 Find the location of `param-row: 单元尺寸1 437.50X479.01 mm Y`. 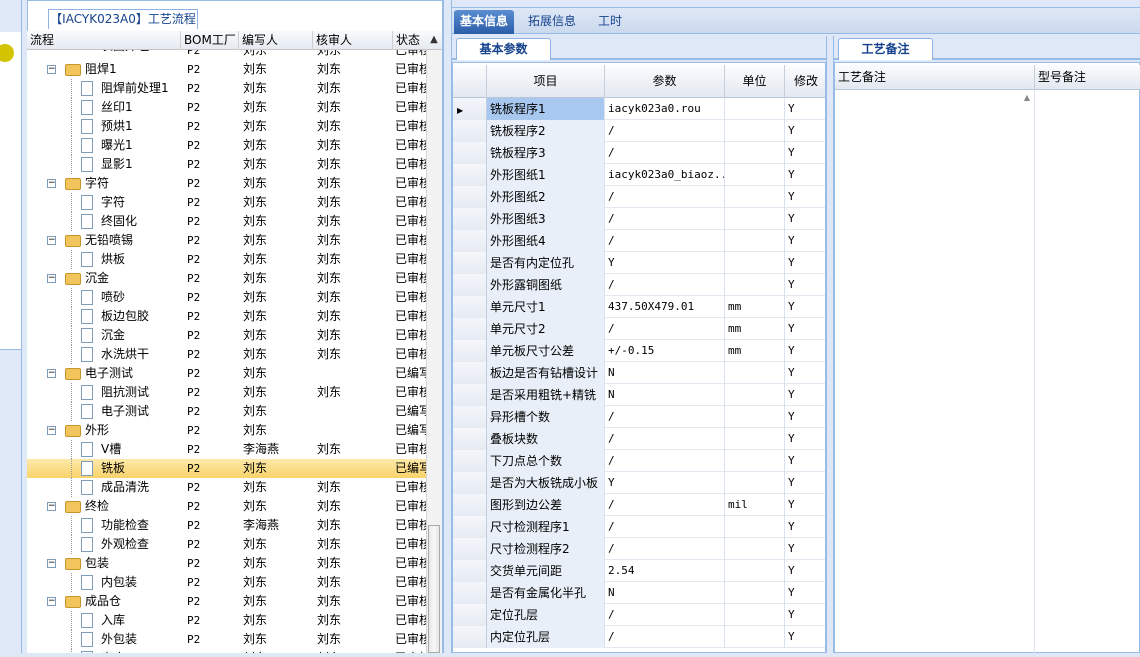

param-row: 单元尺寸1 437.50X479.01 mm Y is located at coordinates (639, 307).